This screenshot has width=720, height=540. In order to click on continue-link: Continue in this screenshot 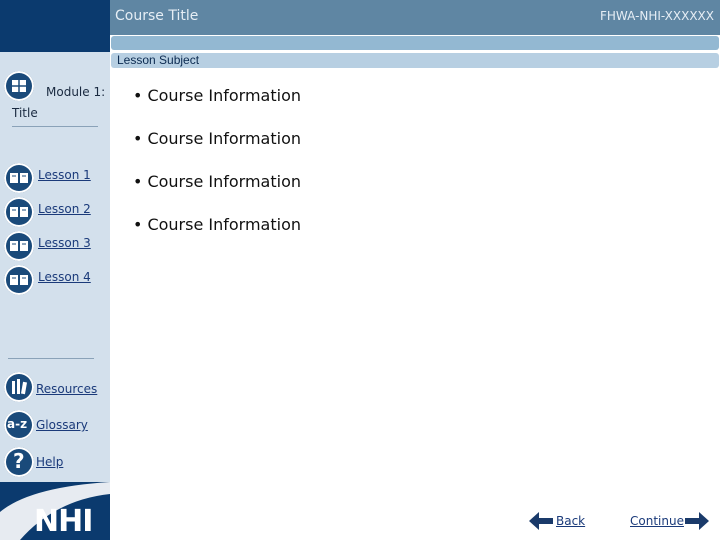, I will do `click(657, 521)`.